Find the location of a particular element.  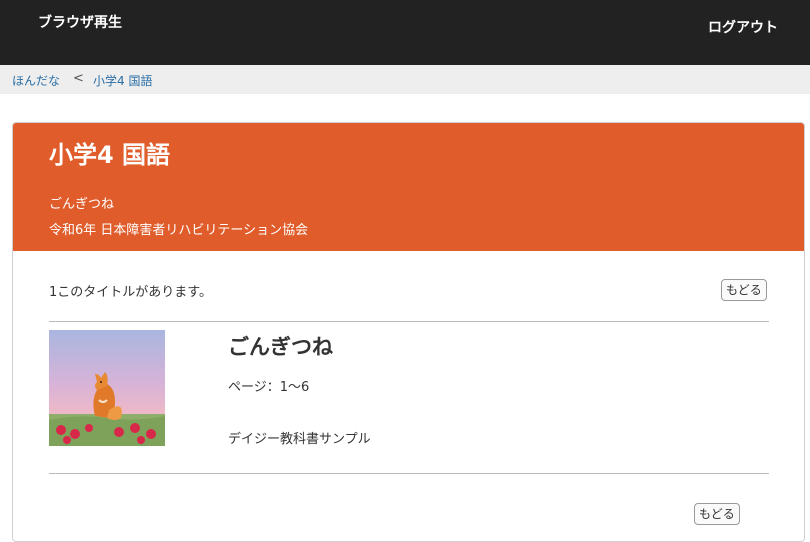

fox-illustration-icon is located at coordinates (107, 388).